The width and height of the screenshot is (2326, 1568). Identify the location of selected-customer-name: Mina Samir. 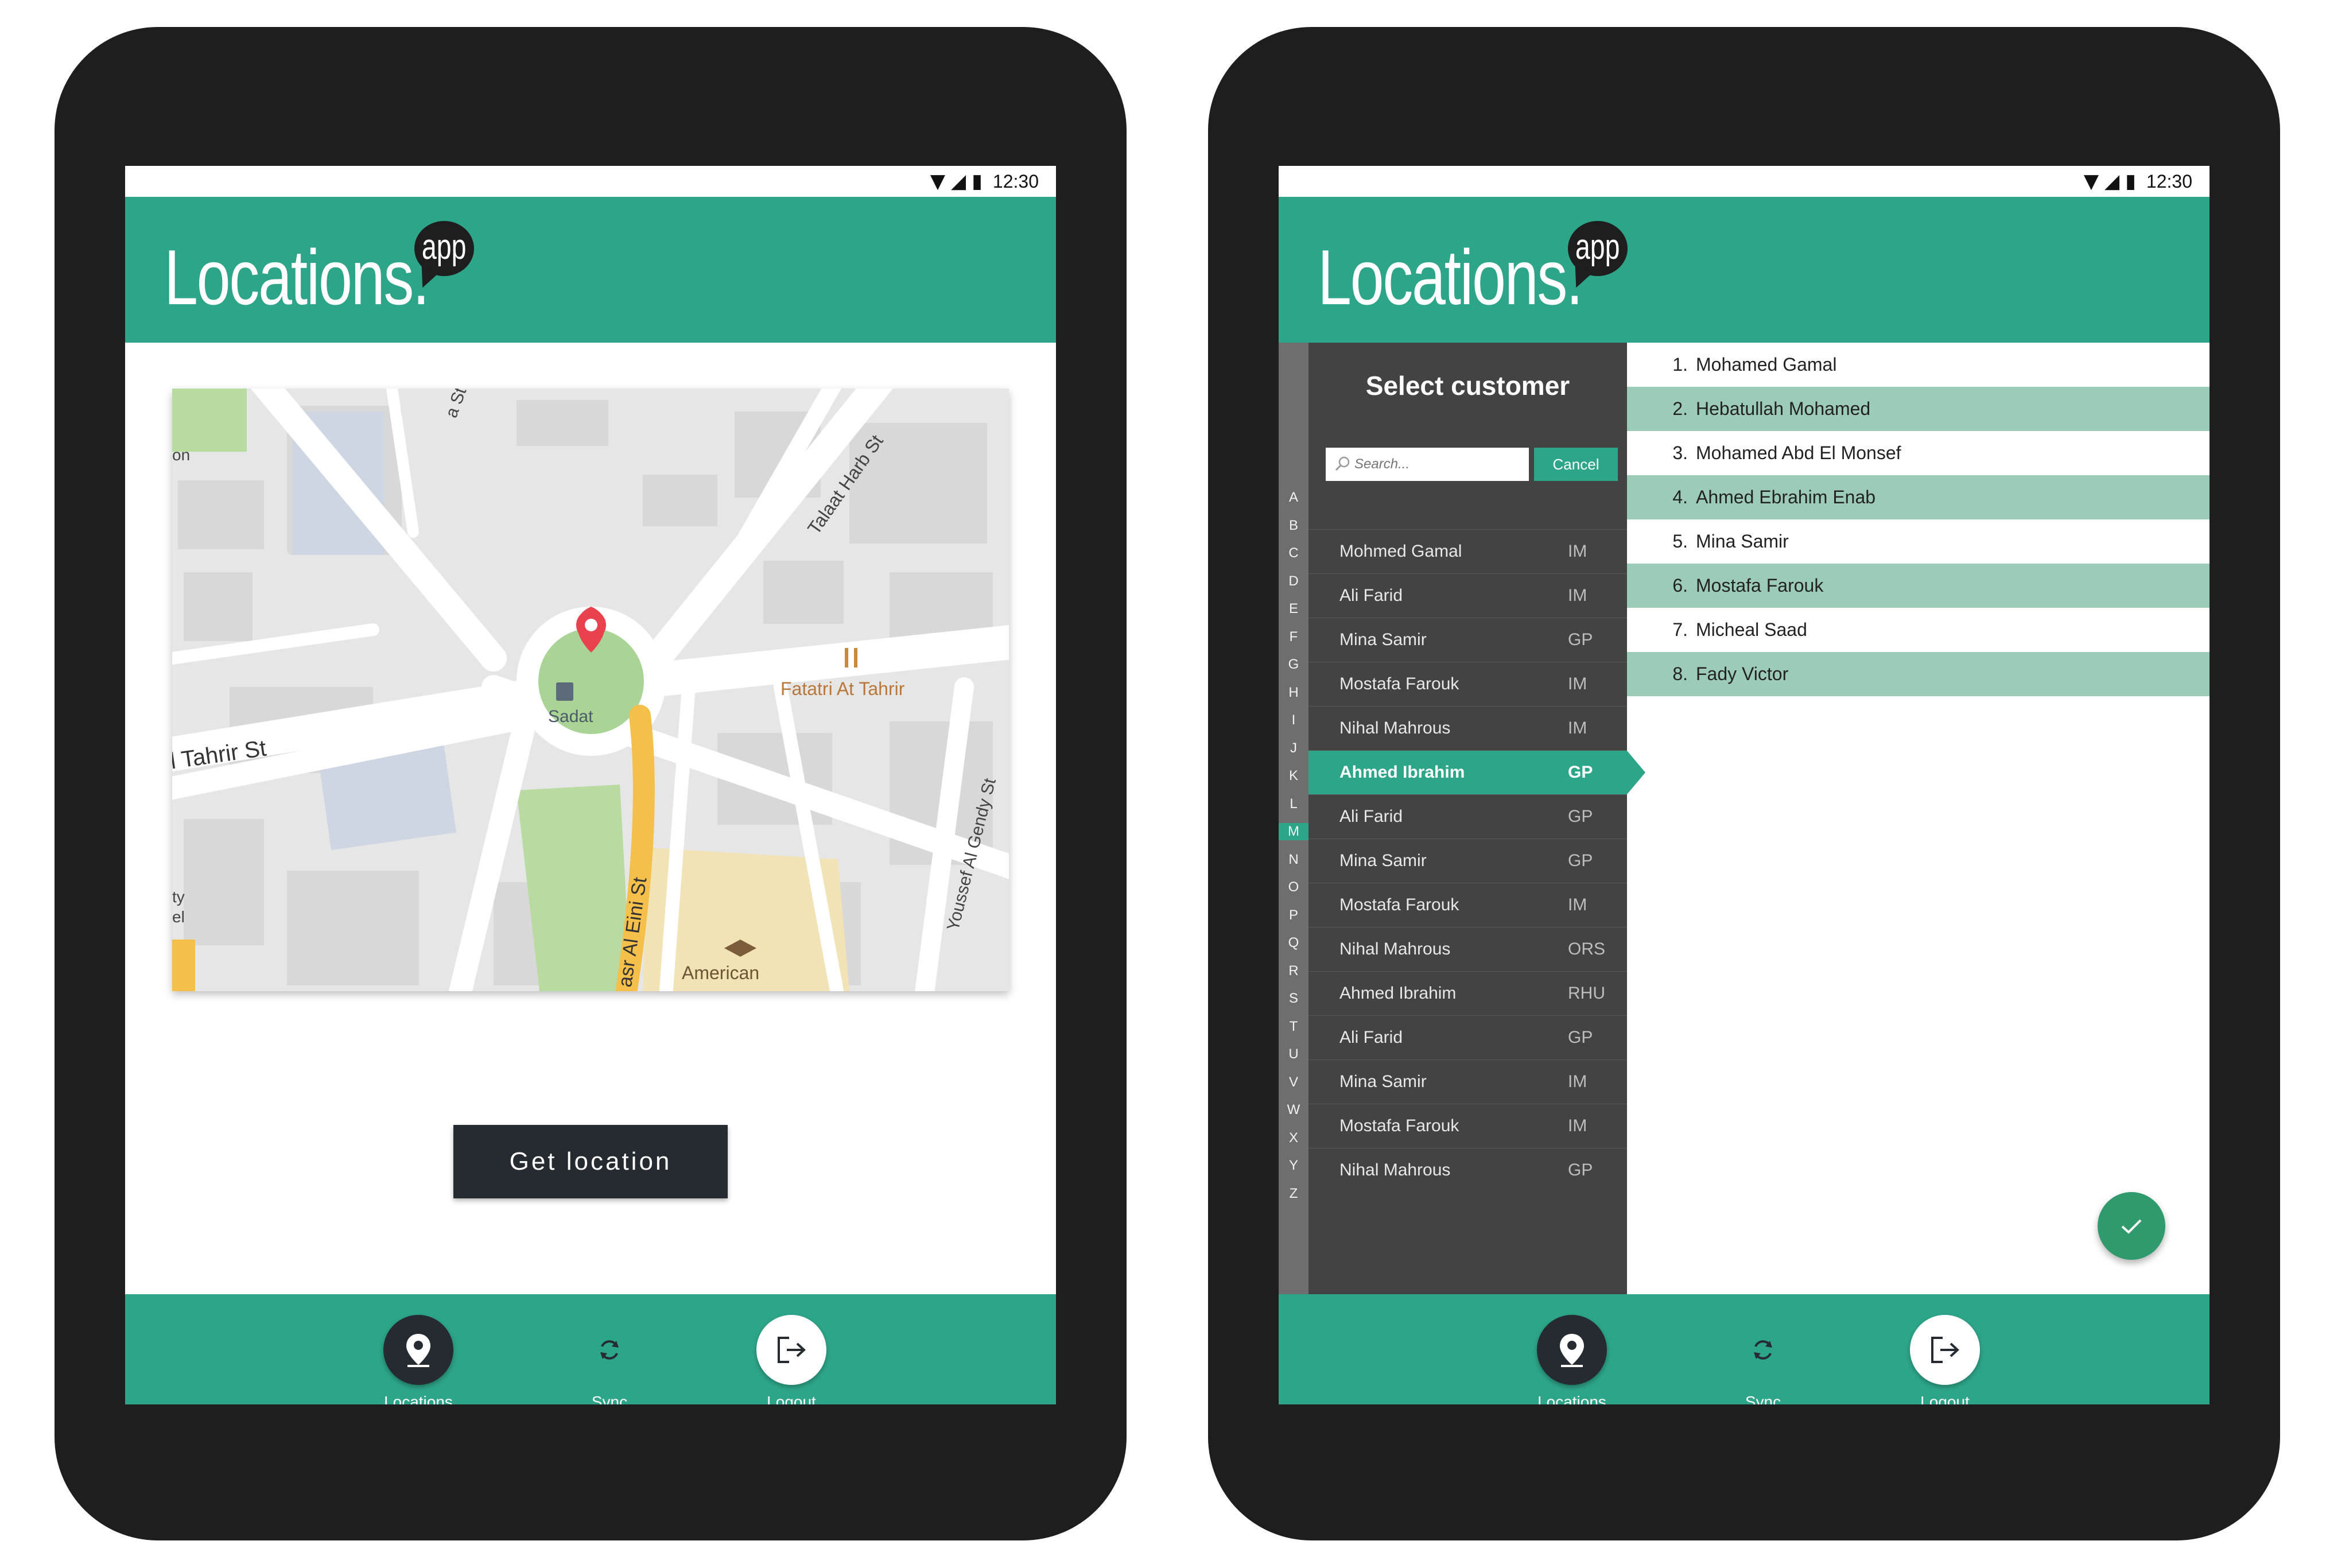
(1742, 541).